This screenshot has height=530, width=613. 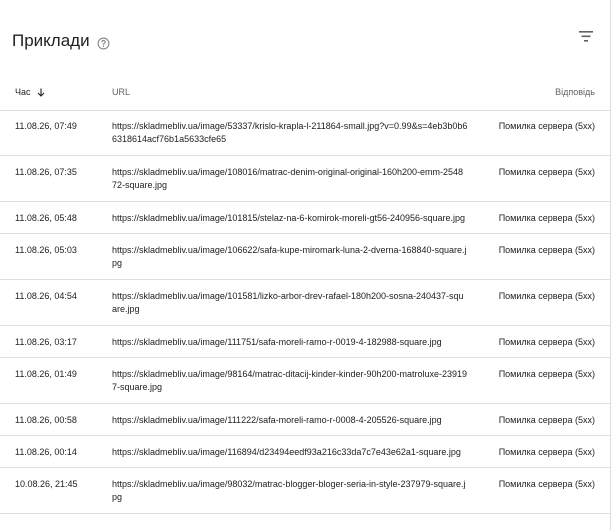 What do you see at coordinates (23, 92) in the screenshot?
I see `column-header-time-label: Час` at bounding box center [23, 92].